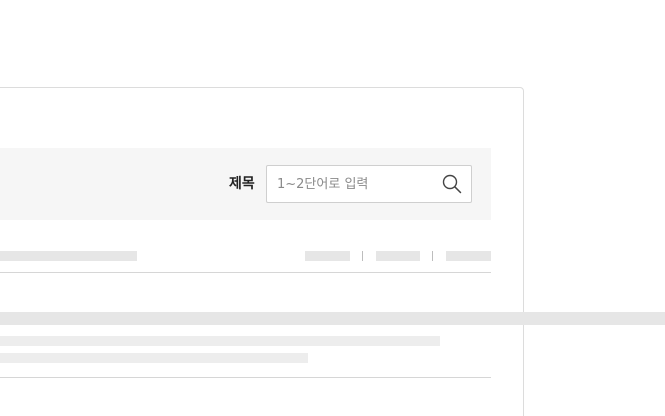  Describe the element at coordinates (68, 256) in the screenshot. I see `header-title-placeholder` at that location.